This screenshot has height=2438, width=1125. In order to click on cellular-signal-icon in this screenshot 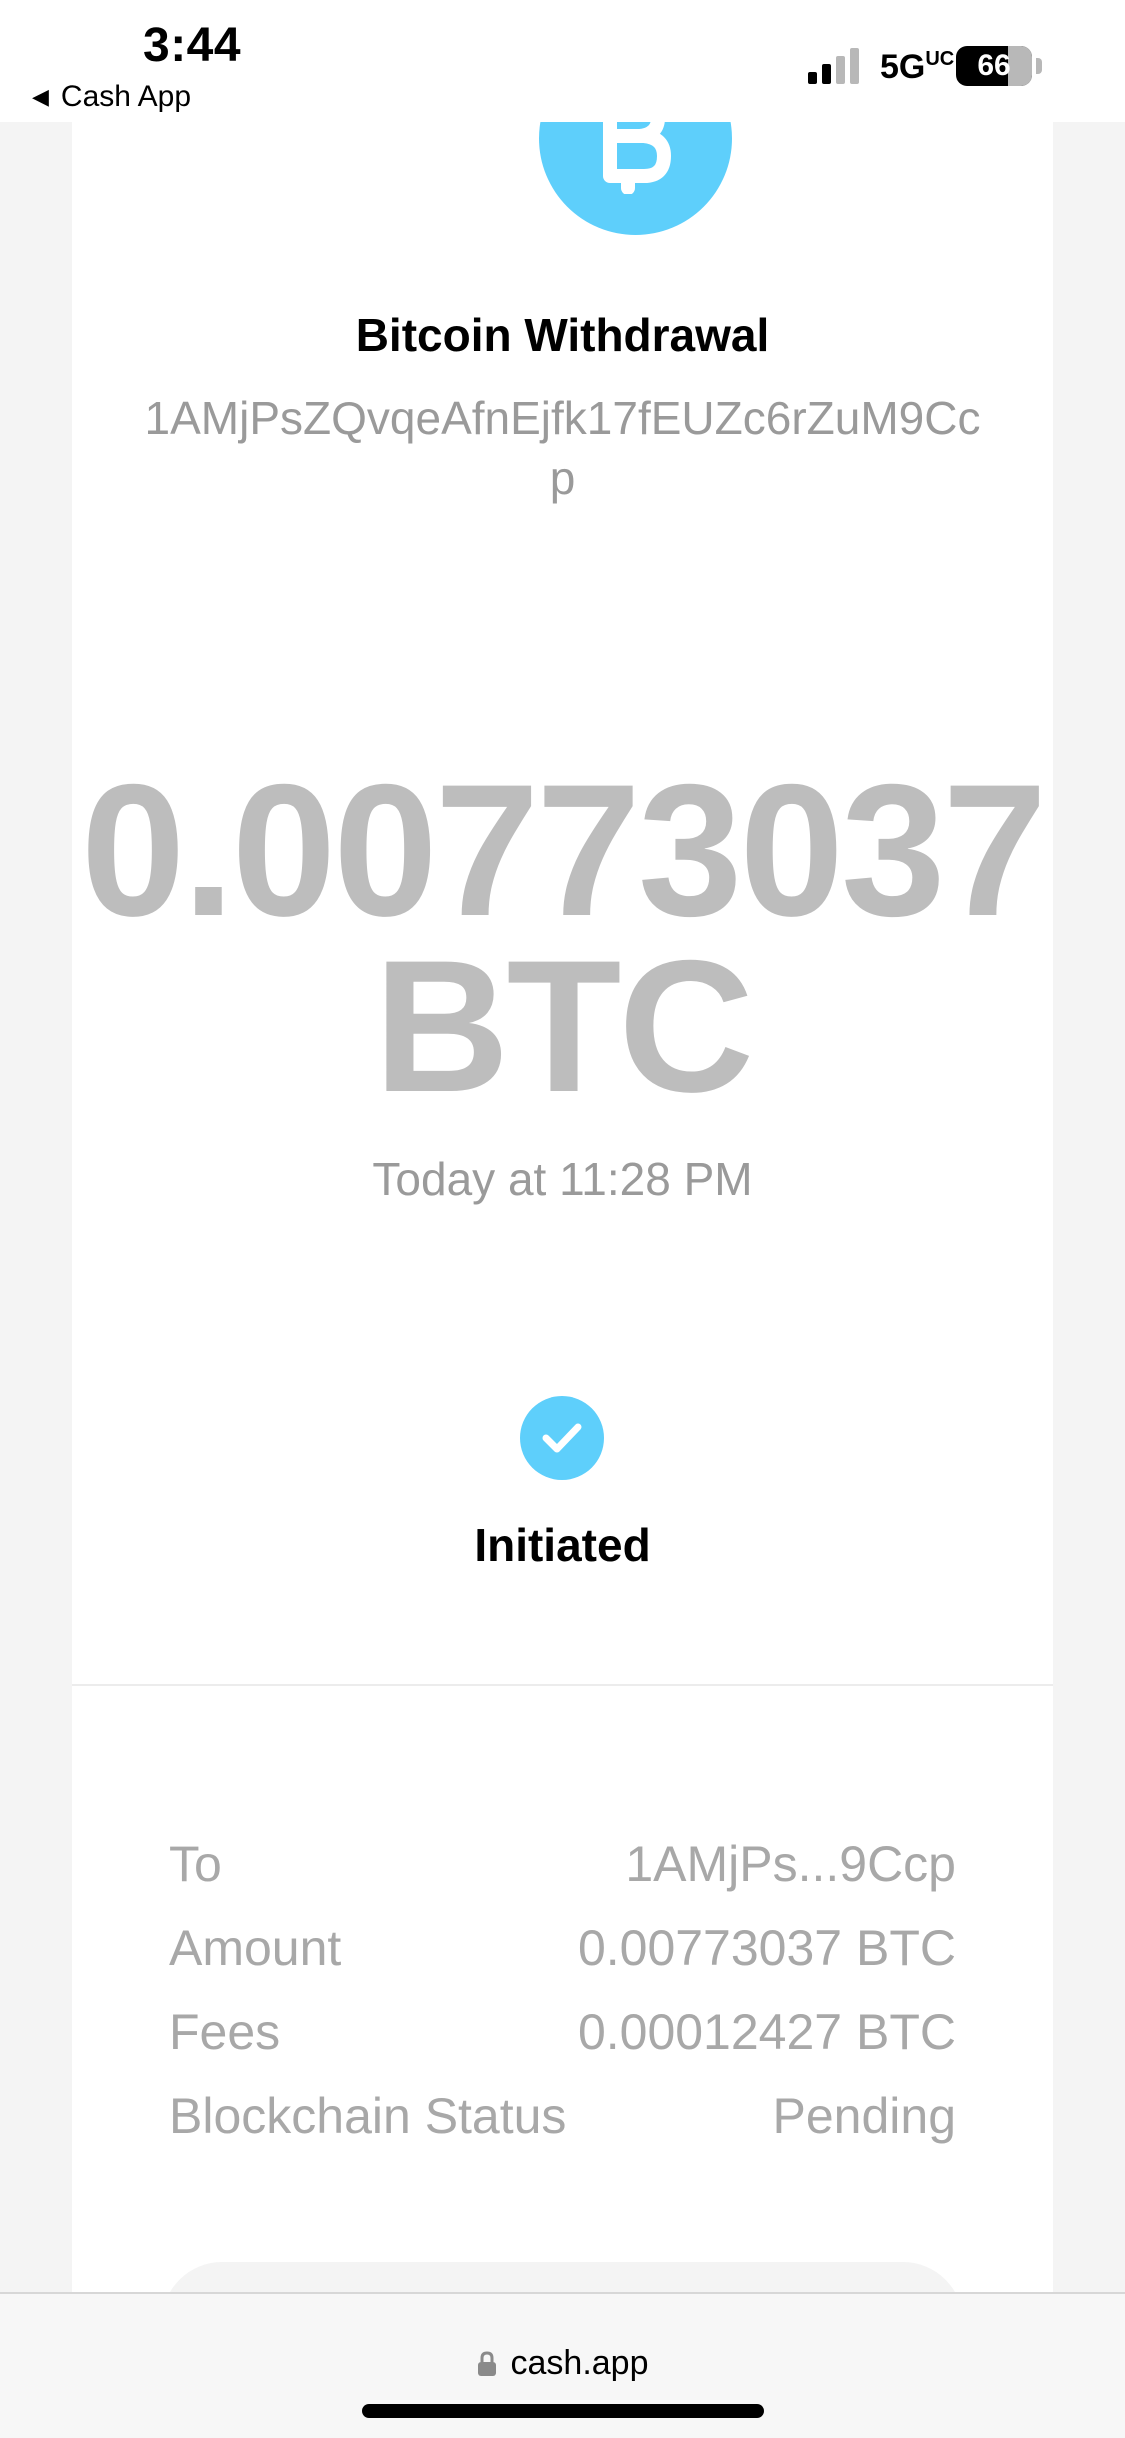, I will do `click(838, 64)`.